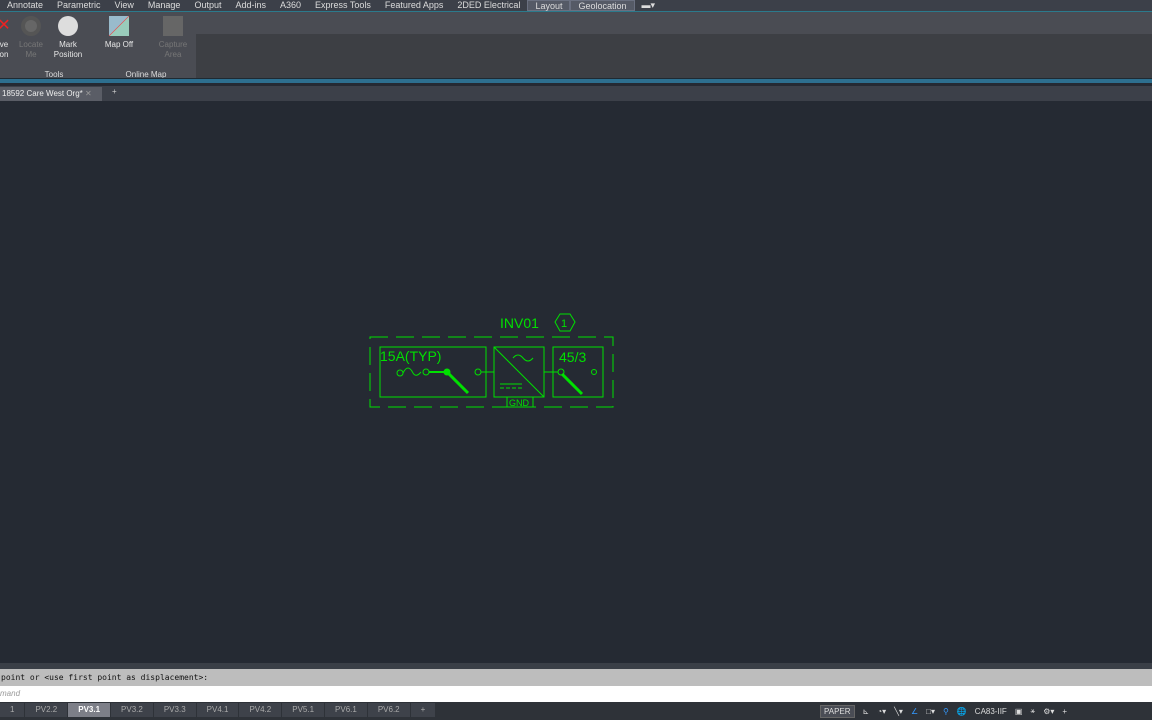 This screenshot has height=720, width=1152. I want to click on file-tab: 18592 Care West Org* ✕, so click(51, 94).